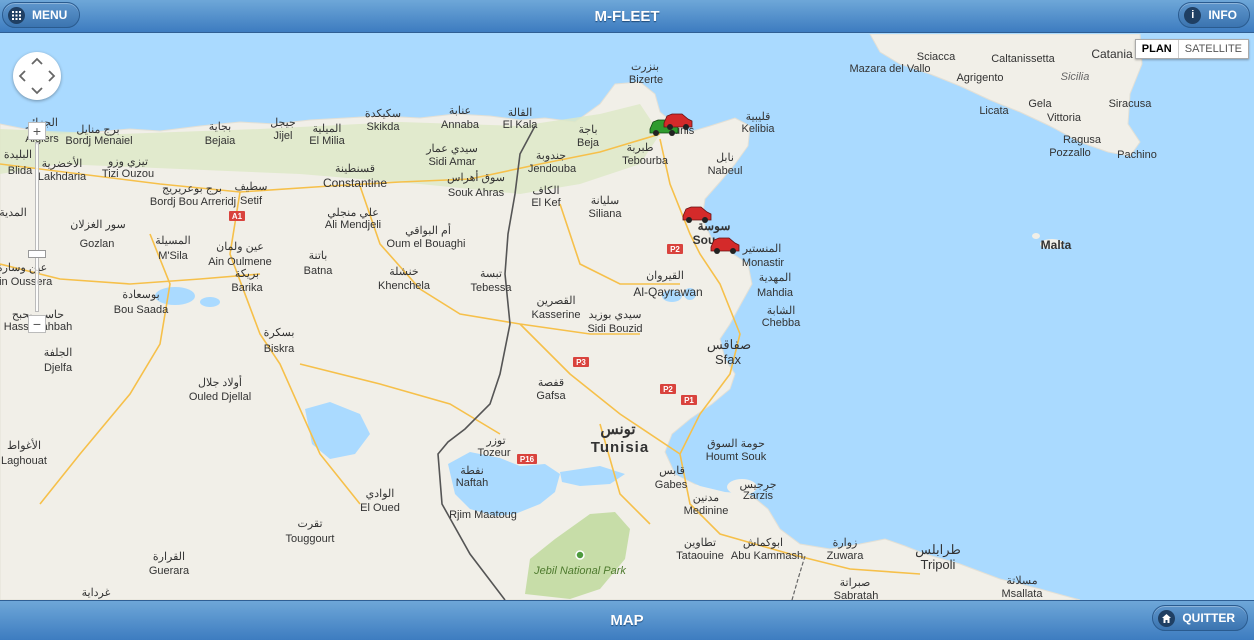 This screenshot has height=640, width=1254. Describe the element at coordinates (127, 162) in the screenshot. I see `svg-text: تيزي وزو` at that location.